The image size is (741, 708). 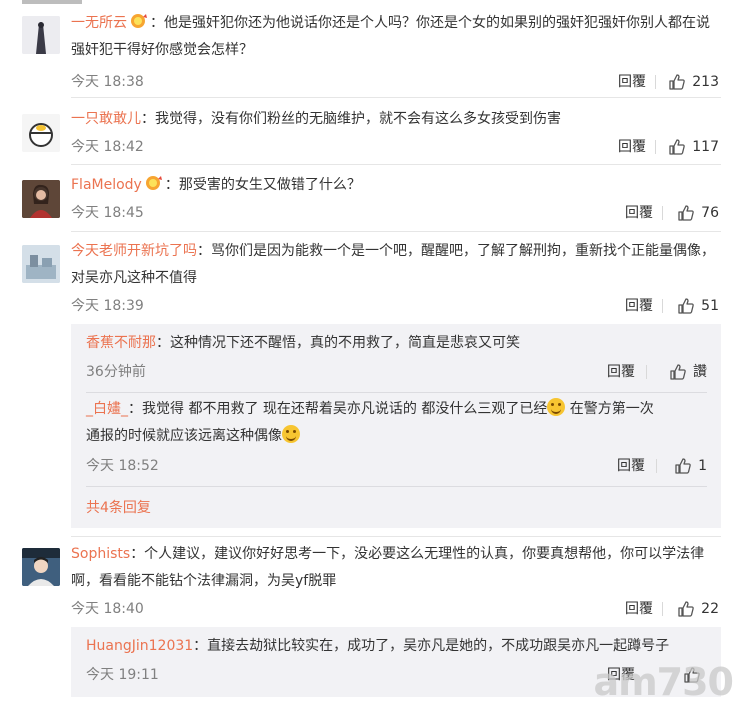 I want to click on like-button: 22, so click(x=698, y=609).